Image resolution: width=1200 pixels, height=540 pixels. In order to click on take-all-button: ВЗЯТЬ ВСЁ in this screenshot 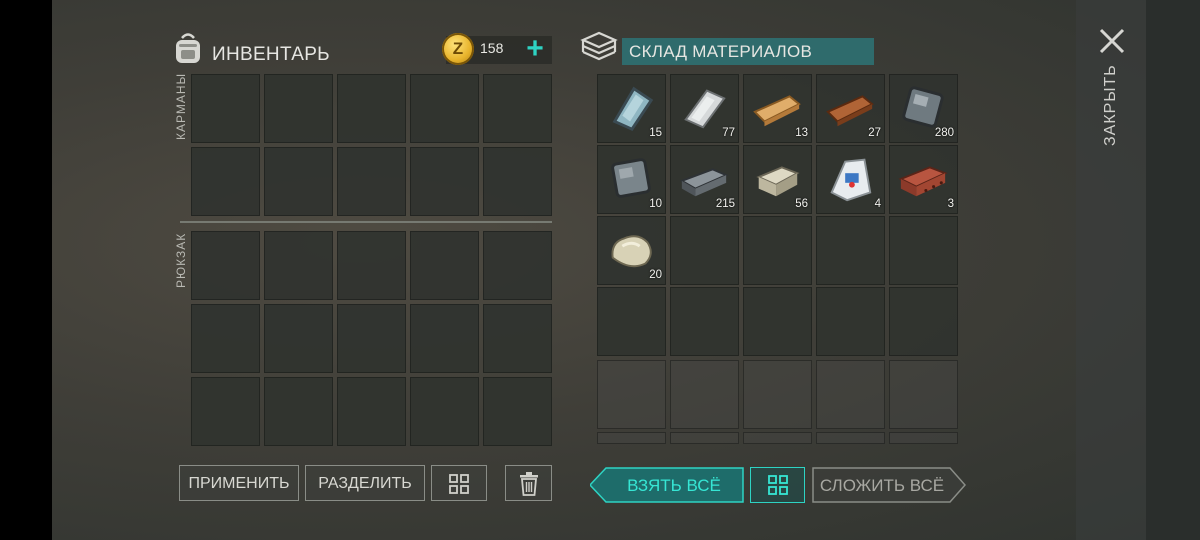, I will do `click(667, 485)`.